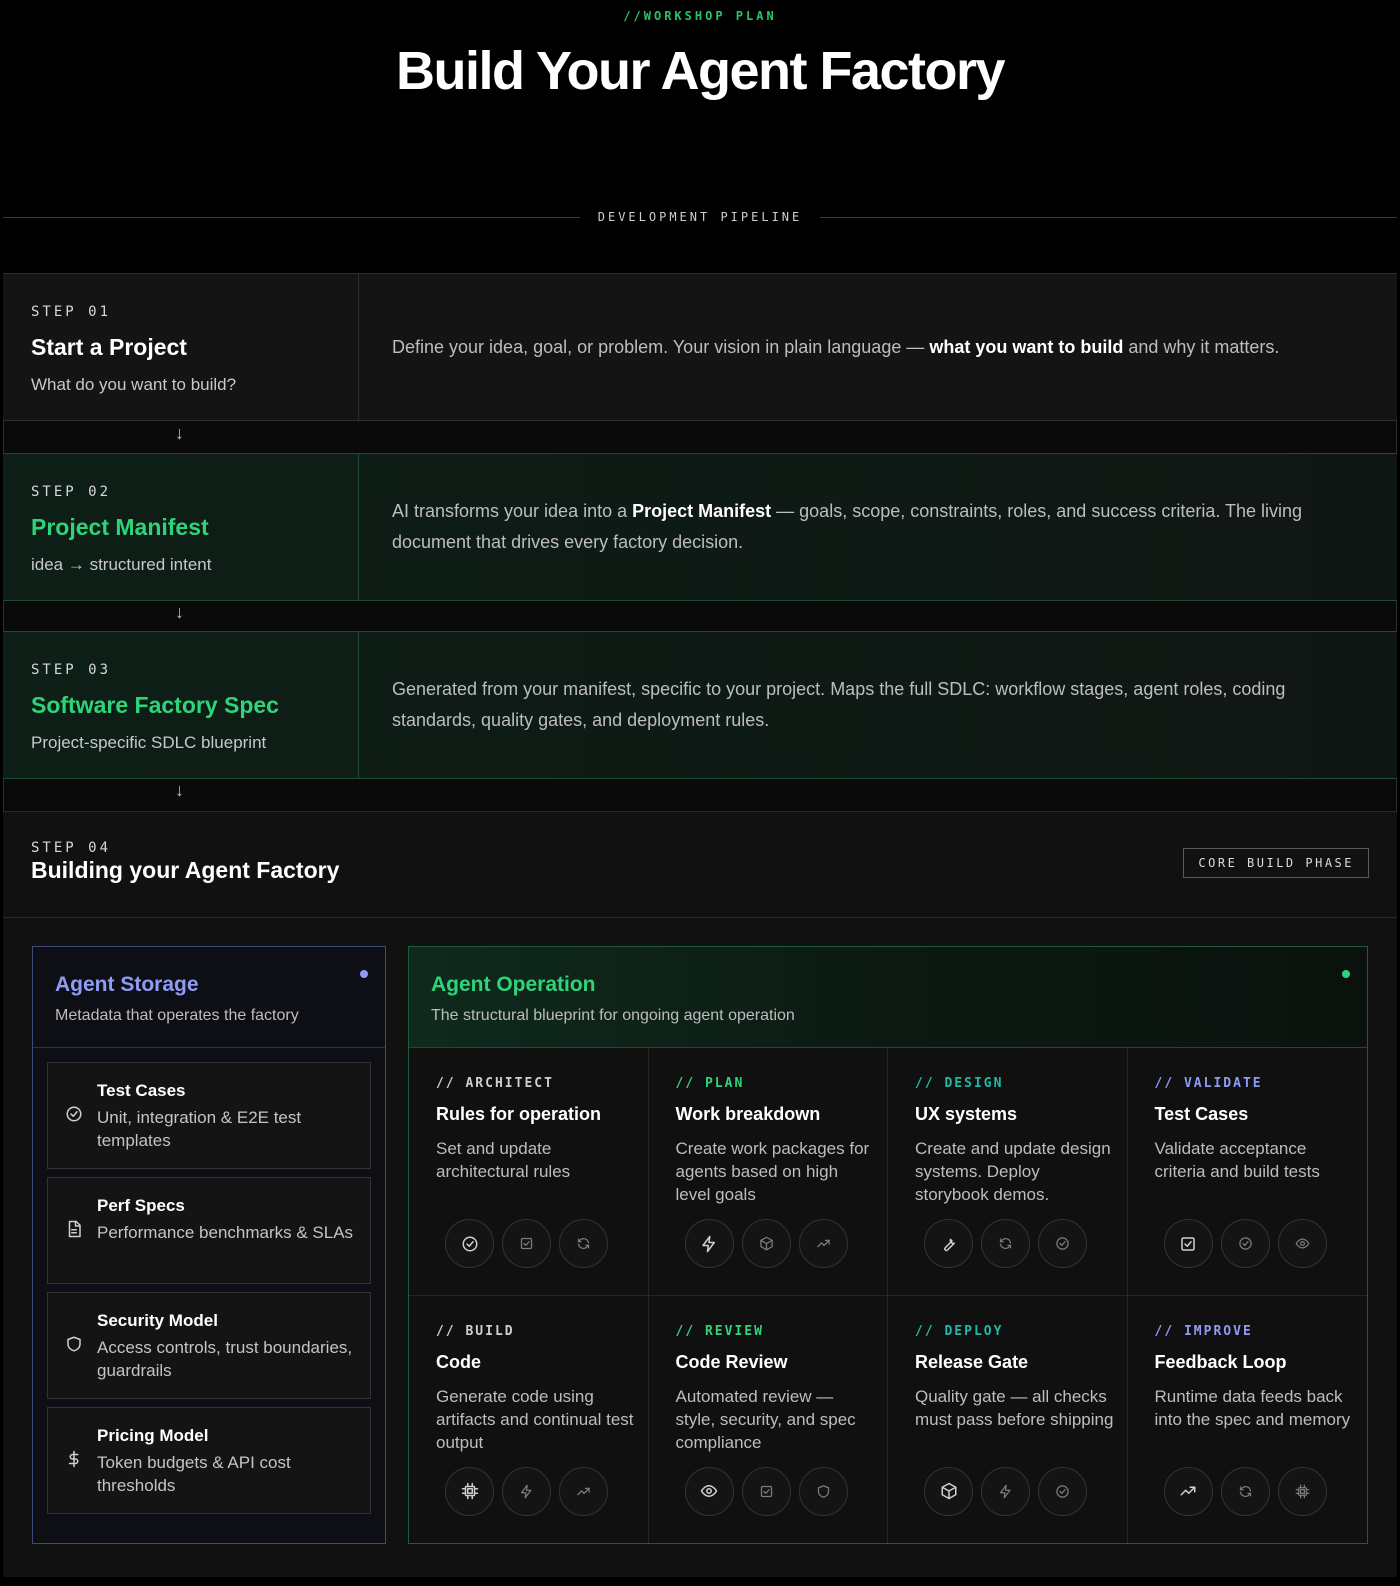  What do you see at coordinates (948, 1243) in the screenshot?
I see `wrench-icon` at bounding box center [948, 1243].